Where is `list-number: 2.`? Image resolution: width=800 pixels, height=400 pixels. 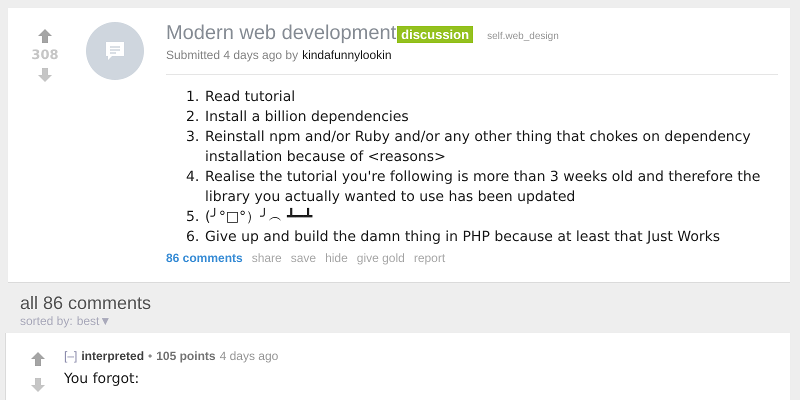
list-number: 2. is located at coordinates (193, 117).